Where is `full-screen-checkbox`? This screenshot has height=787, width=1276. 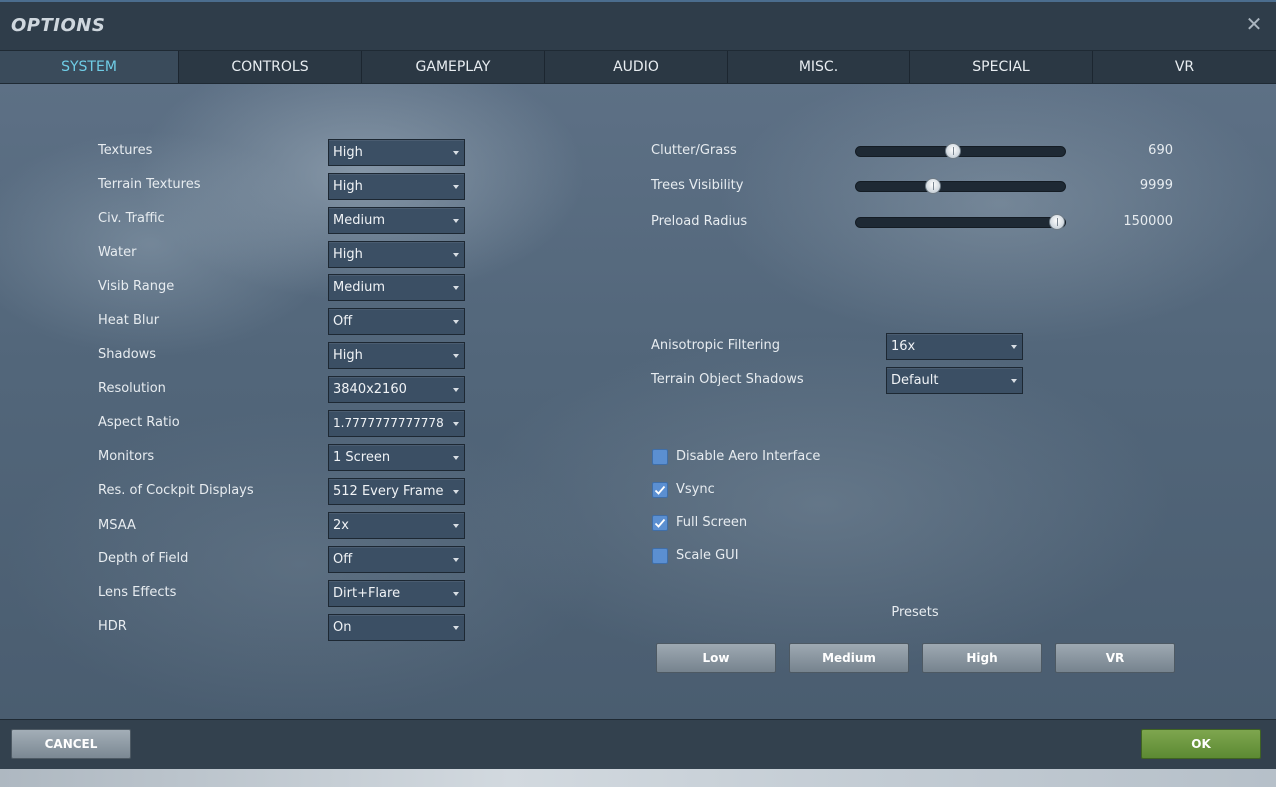
full-screen-checkbox is located at coordinates (660, 523).